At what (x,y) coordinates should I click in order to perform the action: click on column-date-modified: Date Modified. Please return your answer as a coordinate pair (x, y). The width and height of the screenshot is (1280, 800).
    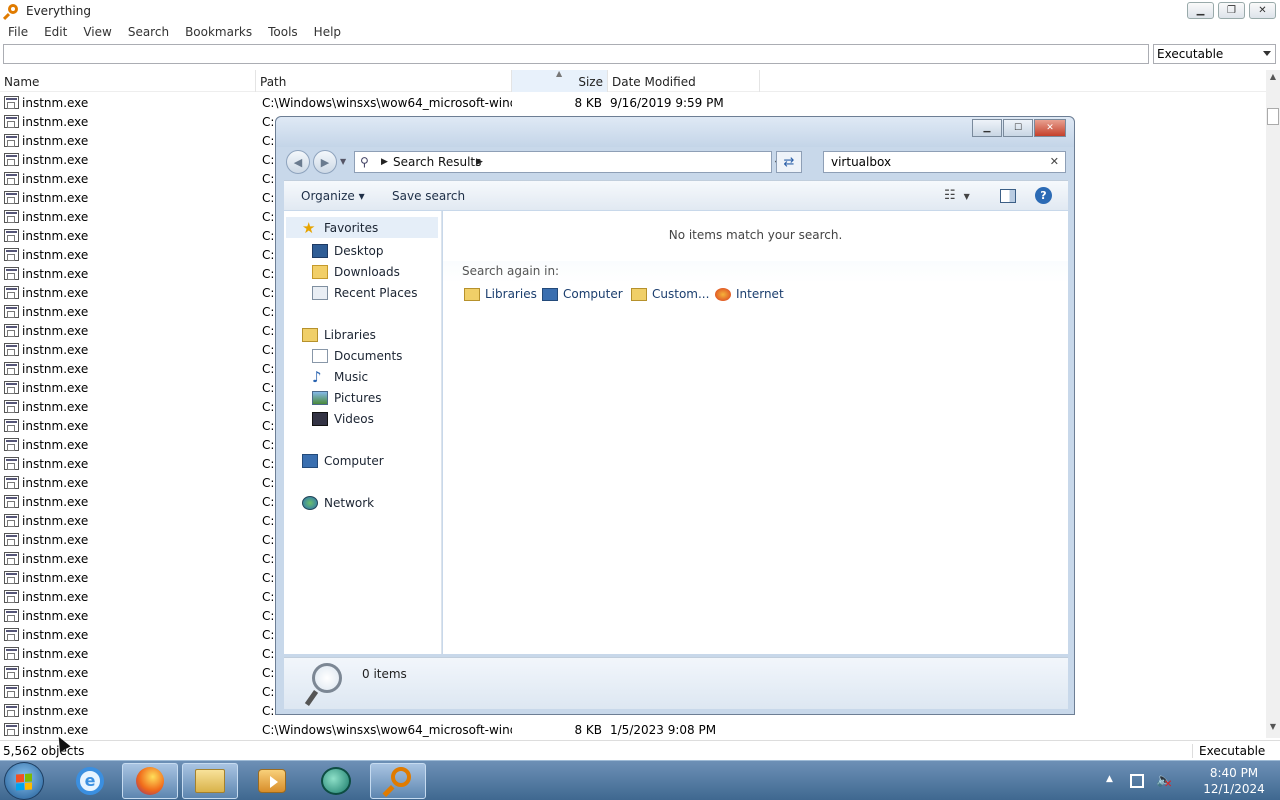
    Looking at the image, I should click on (684, 81).